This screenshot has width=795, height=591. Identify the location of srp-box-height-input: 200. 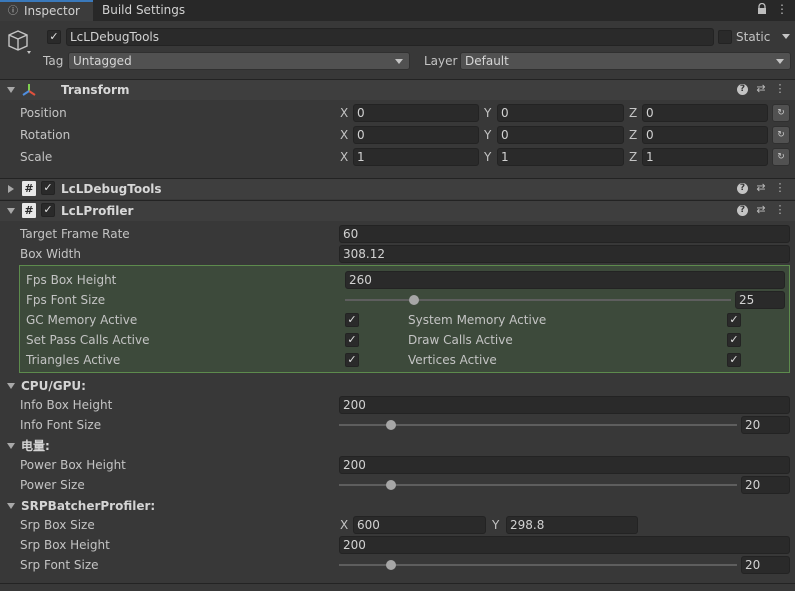
(564, 545).